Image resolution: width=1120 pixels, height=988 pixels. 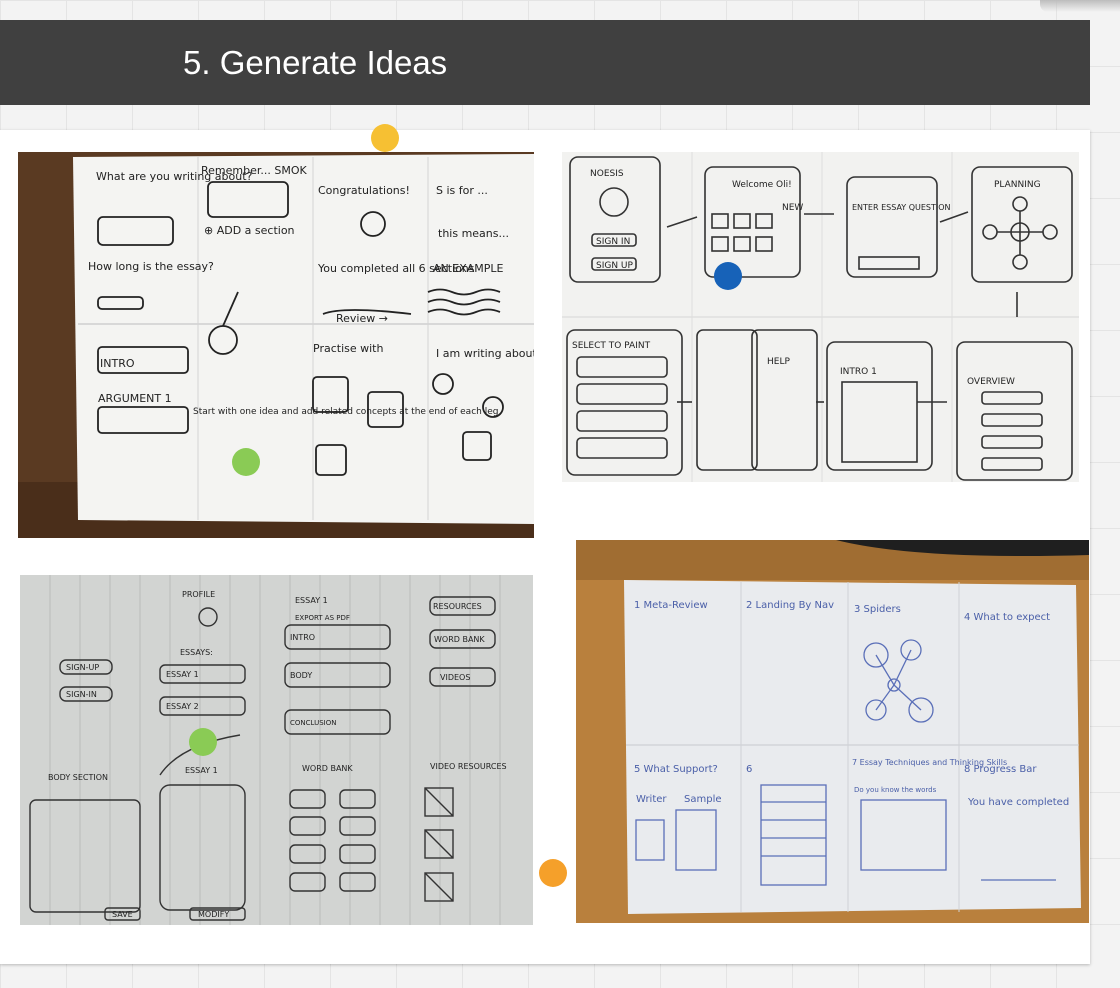 I want to click on corner-shadow, so click(x=1080, y=6).